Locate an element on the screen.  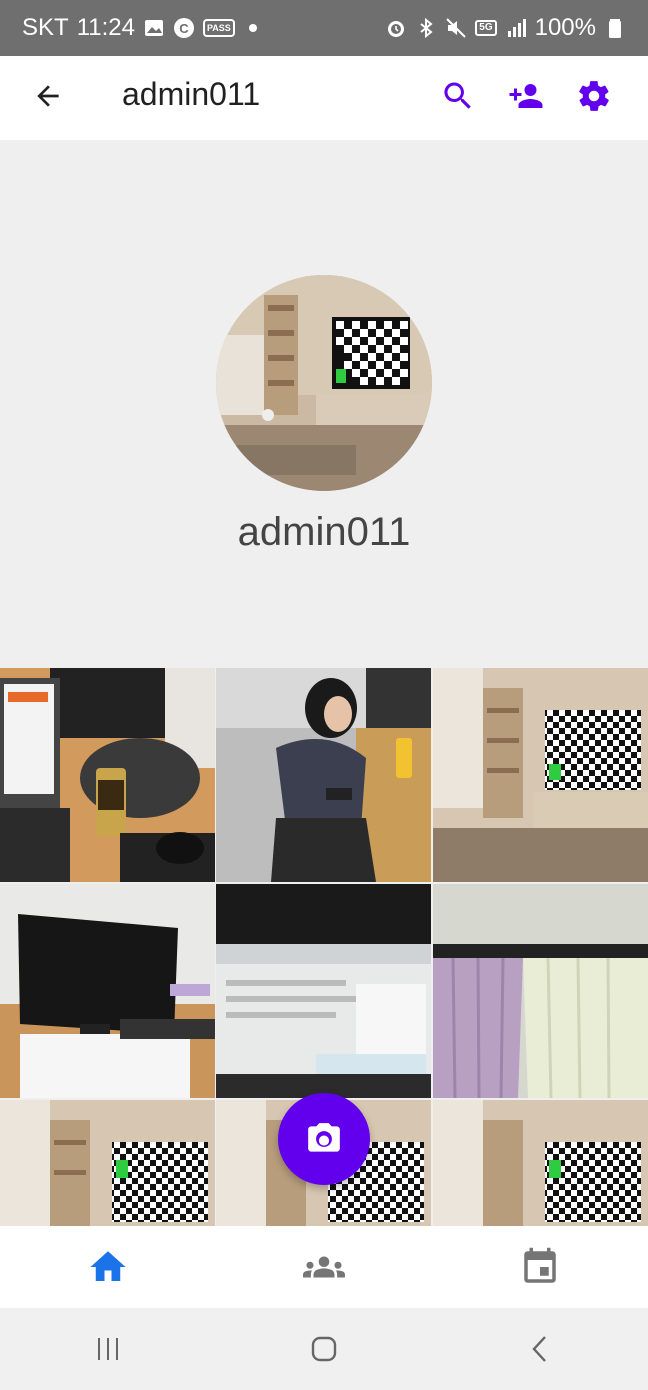
search-button is located at coordinates (458, 96).